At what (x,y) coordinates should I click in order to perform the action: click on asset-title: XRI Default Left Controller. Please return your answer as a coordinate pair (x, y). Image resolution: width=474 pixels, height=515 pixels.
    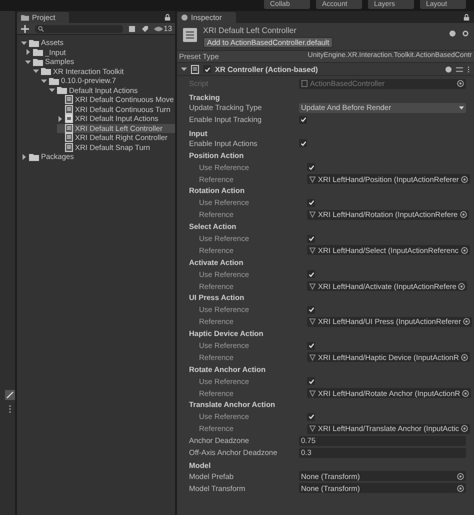
    Looking at the image, I should click on (249, 30).